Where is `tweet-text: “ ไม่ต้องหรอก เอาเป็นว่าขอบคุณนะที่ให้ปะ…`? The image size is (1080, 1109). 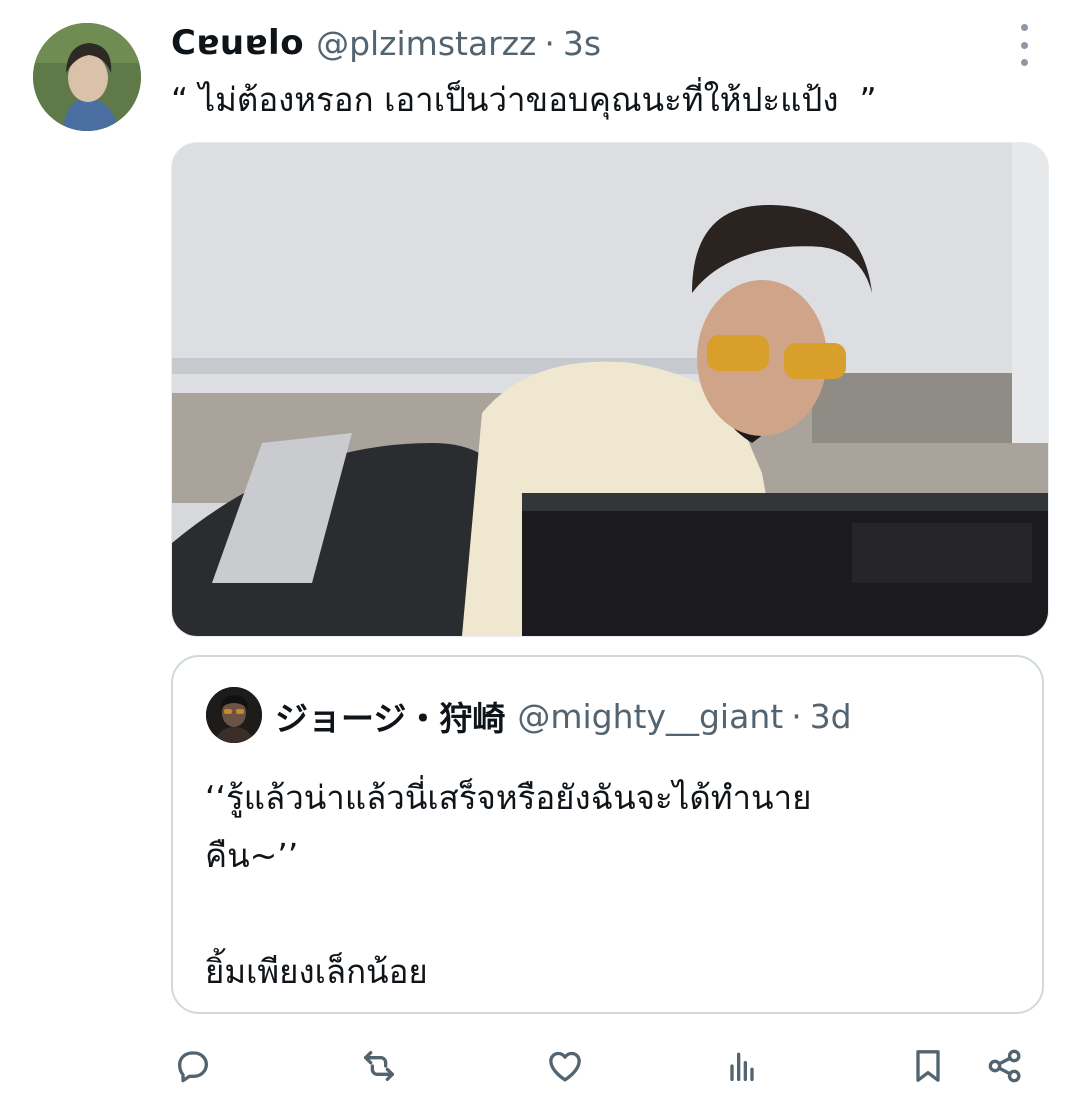 tweet-text: “ ไม่ต้องหรอก เอาเป็นว่าขอบคุณนะที่ให้ปะ… is located at coordinates (524, 99).